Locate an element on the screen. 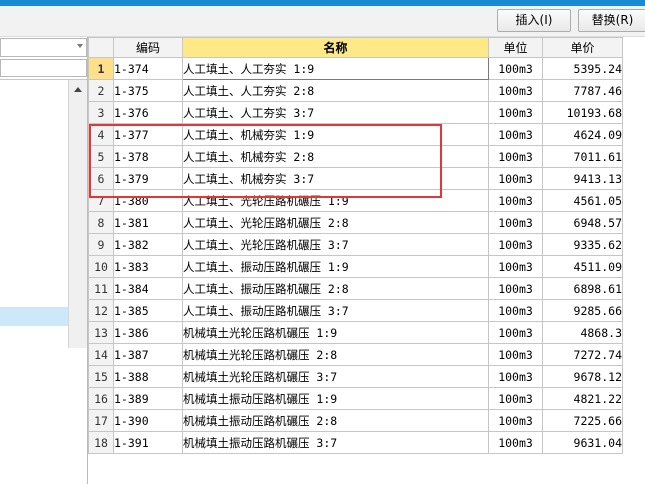  price-cell: 7787.46 is located at coordinates (582, 90).